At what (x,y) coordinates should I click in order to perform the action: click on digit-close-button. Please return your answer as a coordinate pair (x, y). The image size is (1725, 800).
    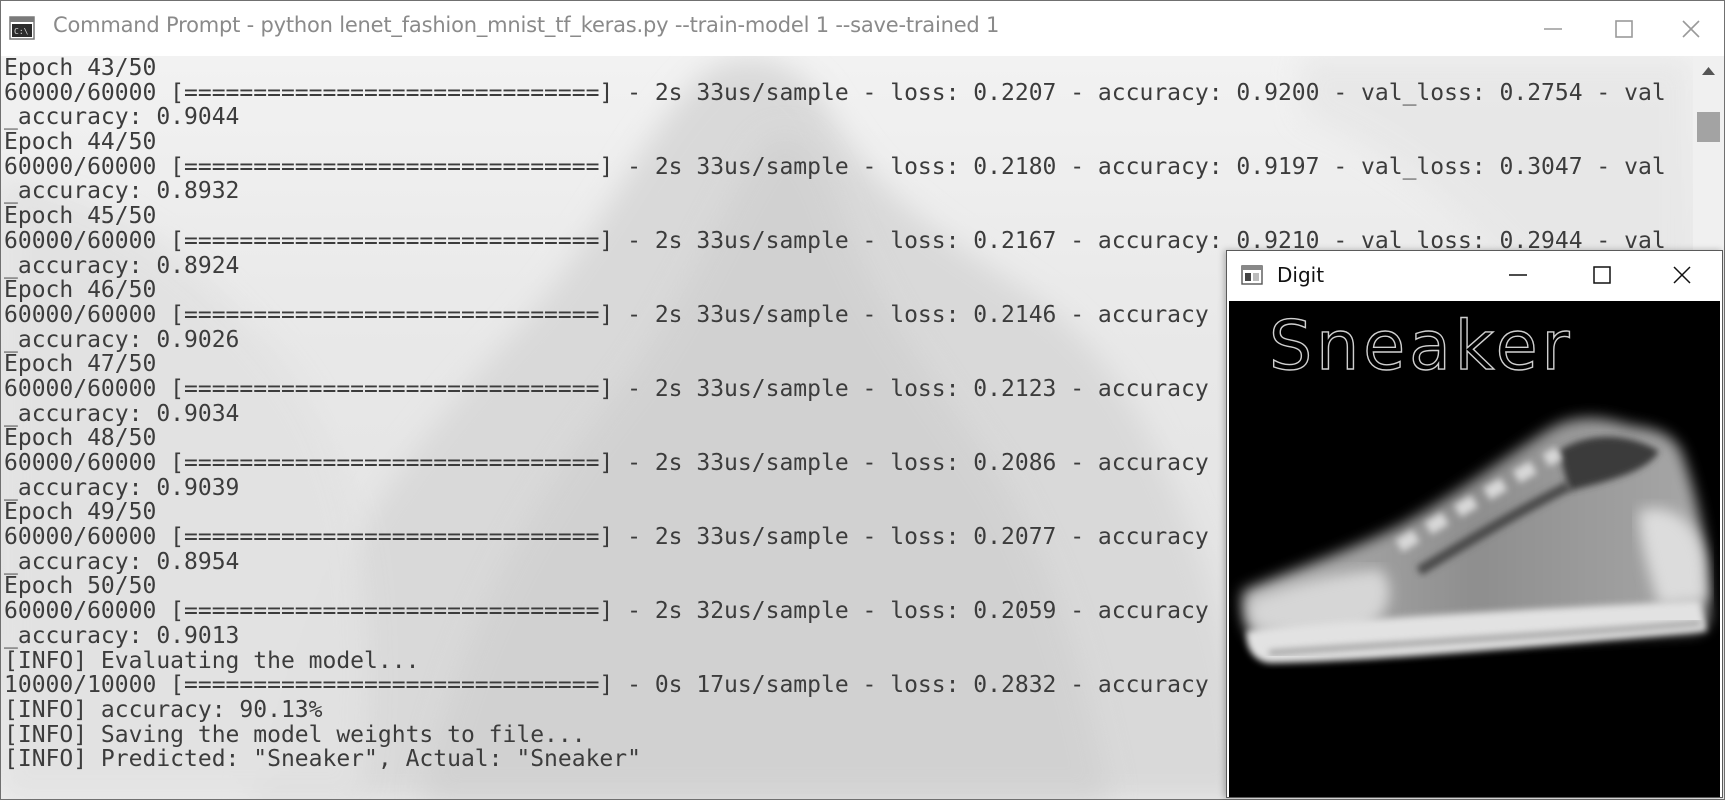
    Looking at the image, I should click on (1683, 276).